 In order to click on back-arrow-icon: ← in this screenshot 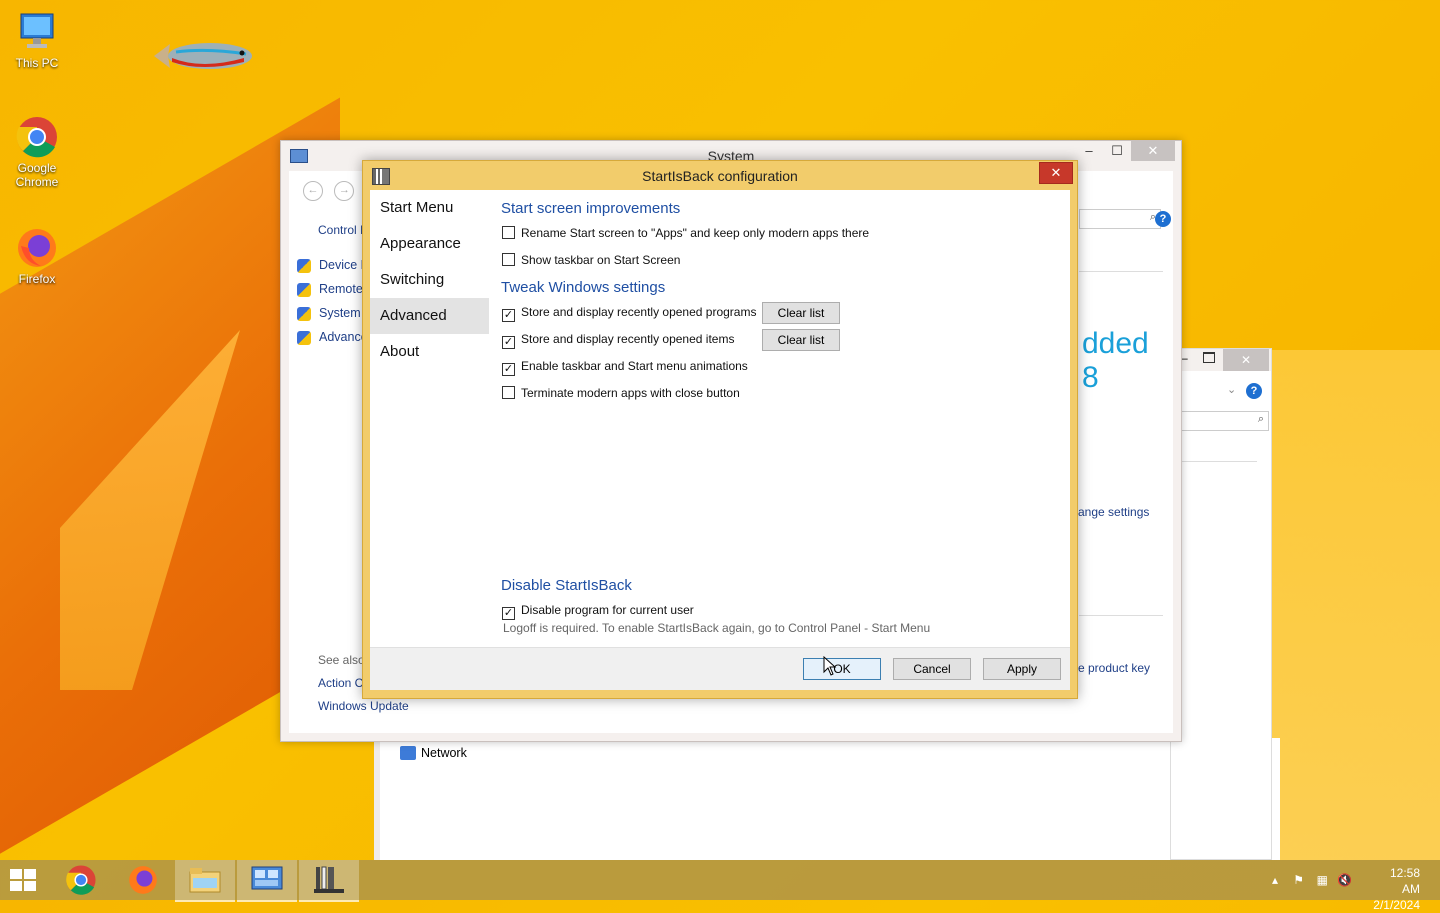, I will do `click(313, 191)`.